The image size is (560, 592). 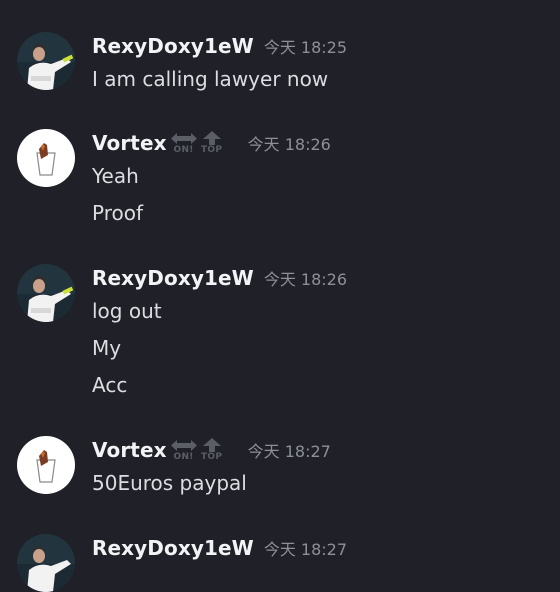 What do you see at coordinates (110, 385) in the screenshot?
I see `message-text: Acc` at bounding box center [110, 385].